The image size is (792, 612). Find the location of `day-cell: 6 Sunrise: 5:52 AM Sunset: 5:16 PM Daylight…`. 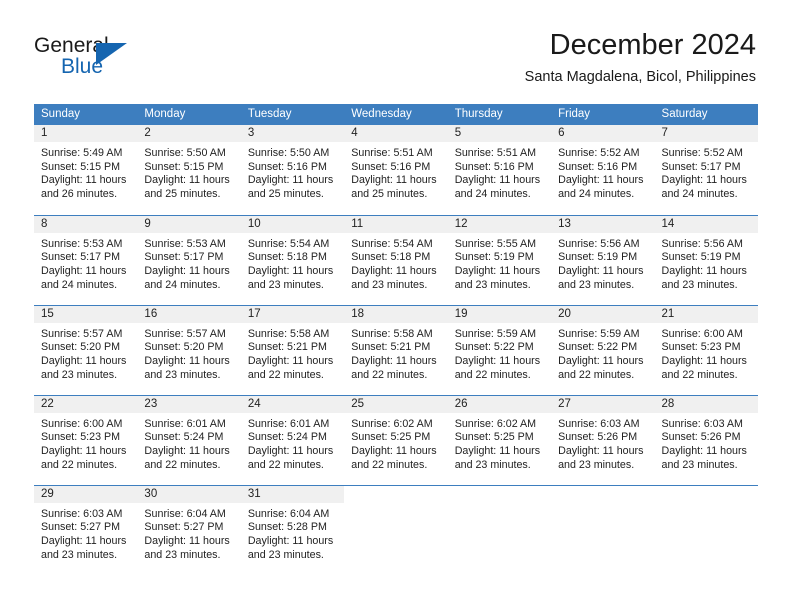

day-cell: 6 Sunrise: 5:52 AM Sunset: 5:16 PM Daylight… is located at coordinates (603, 170).